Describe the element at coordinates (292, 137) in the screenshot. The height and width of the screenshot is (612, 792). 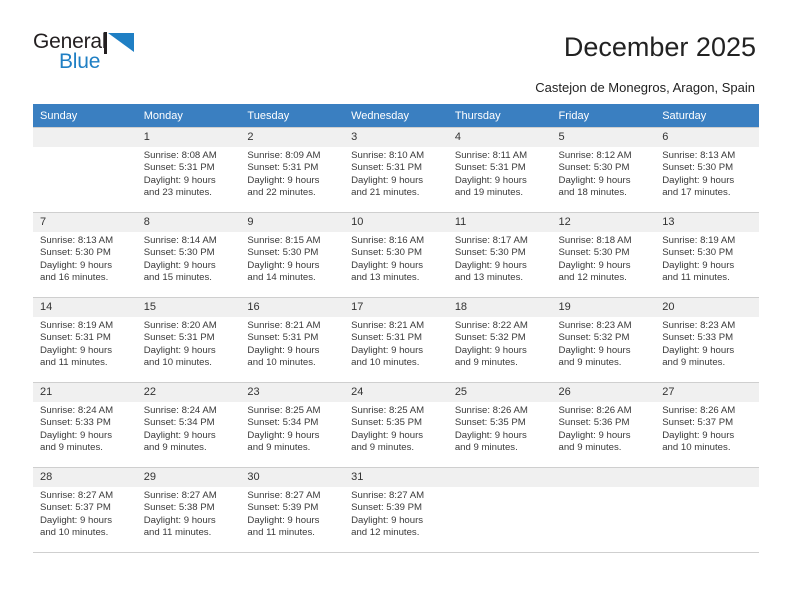
I see `day-number: 2` at that location.